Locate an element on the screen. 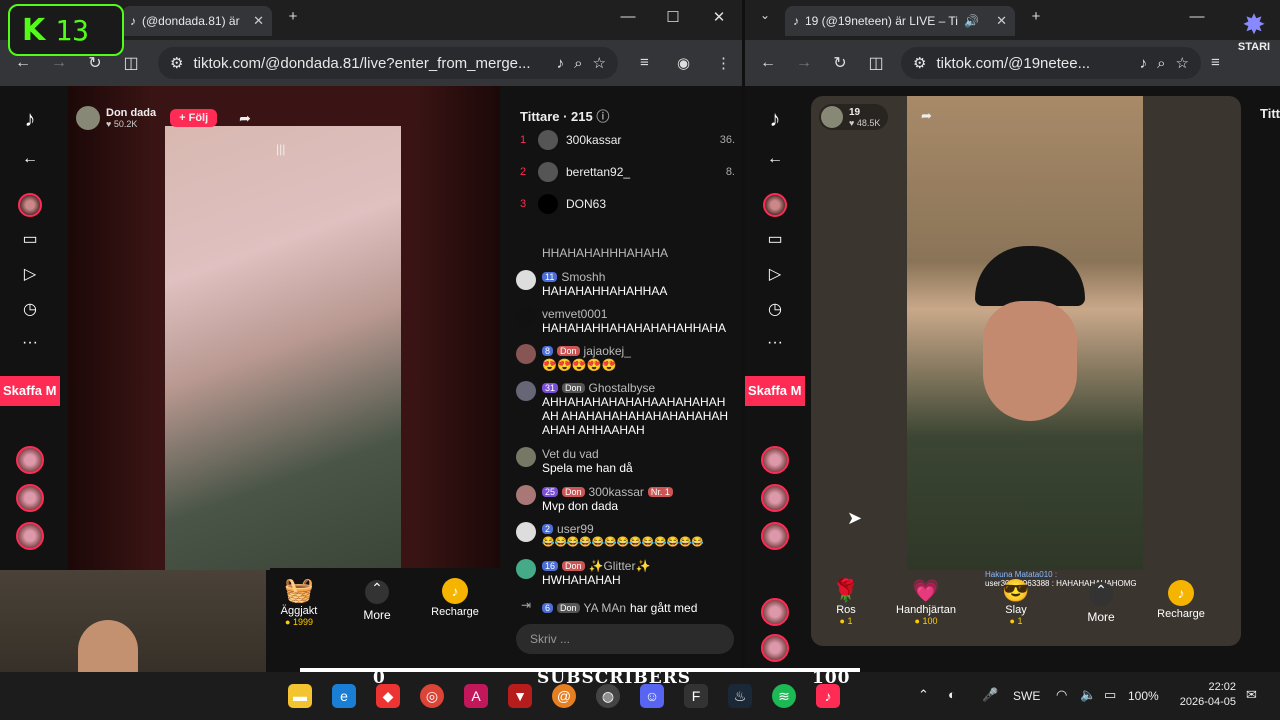  tab-dondada: ♪ (@dondada.81) är ✕ is located at coordinates (197, 21).